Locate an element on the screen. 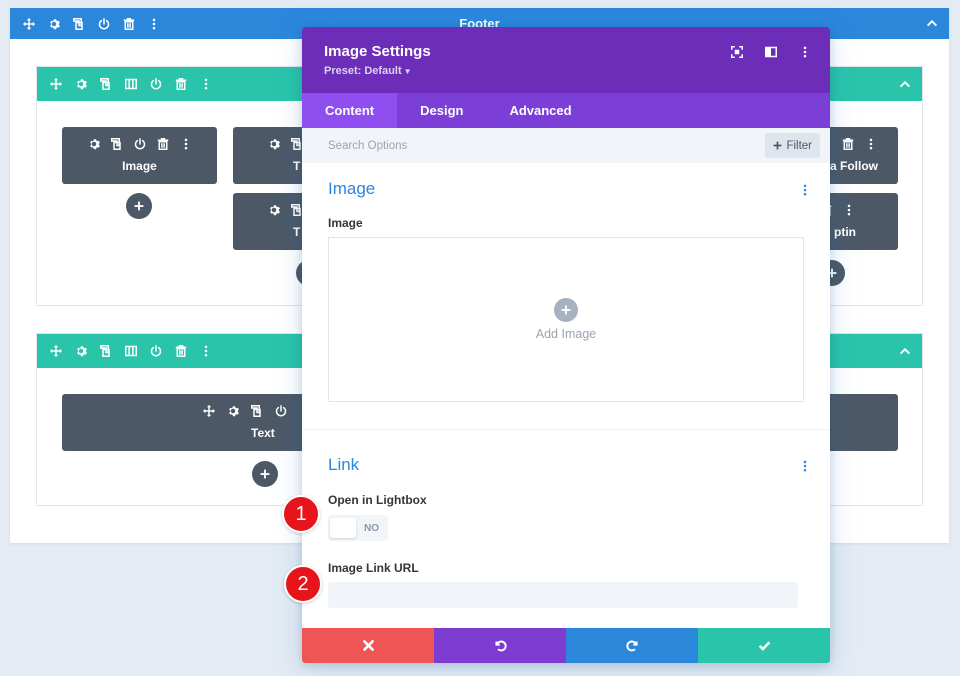  module-label: Image is located at coordinates (139, 166).